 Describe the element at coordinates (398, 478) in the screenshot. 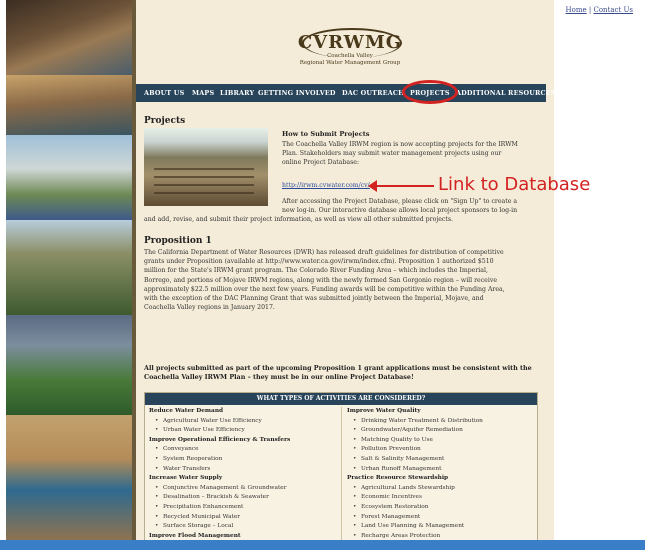

I see `activity-category: Practice Resource Stewardship` at that location.